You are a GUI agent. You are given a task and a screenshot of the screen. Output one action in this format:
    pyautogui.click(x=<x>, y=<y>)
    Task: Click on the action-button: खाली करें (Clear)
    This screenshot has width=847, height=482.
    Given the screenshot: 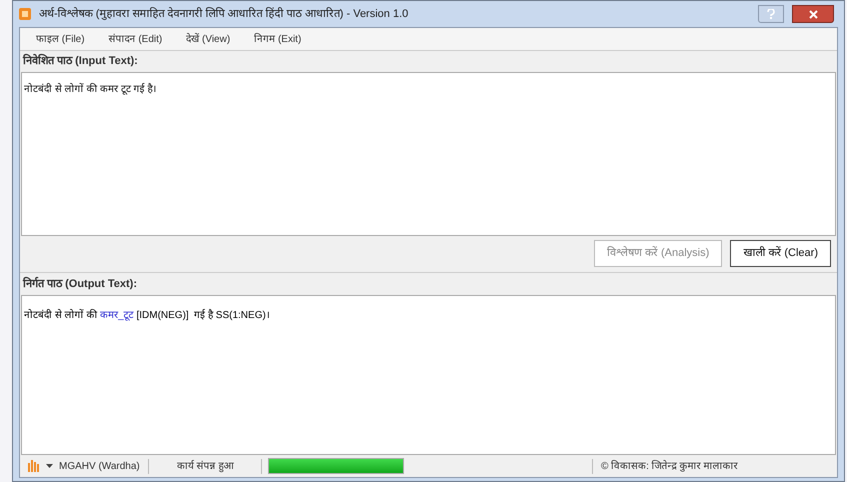 What is the action you would take?
    pyautogui.click(x=780, y=253)
    